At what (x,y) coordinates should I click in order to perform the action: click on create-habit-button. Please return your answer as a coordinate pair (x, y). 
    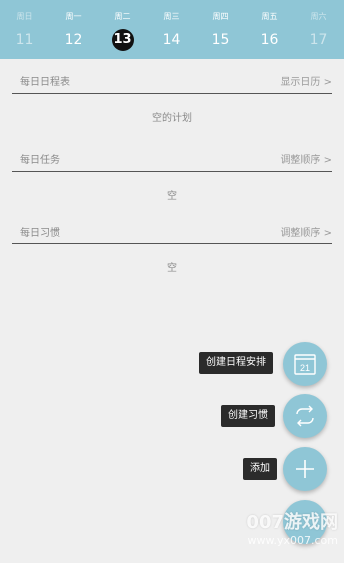
    Looking at the image, I should click on (305, 416).